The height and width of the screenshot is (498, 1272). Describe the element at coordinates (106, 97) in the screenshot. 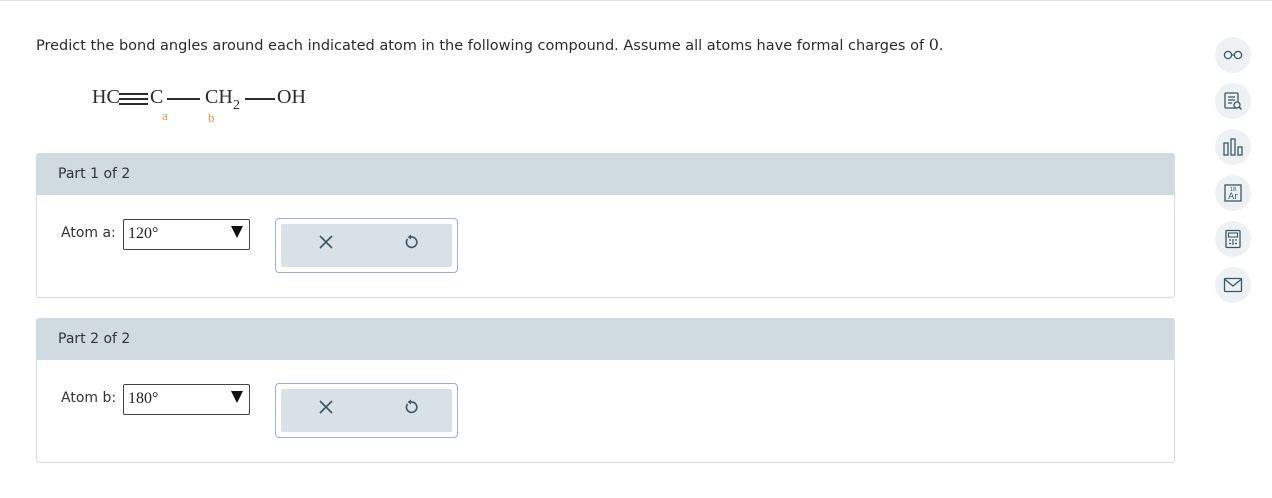

I see `atom-hc: HC` at that location.